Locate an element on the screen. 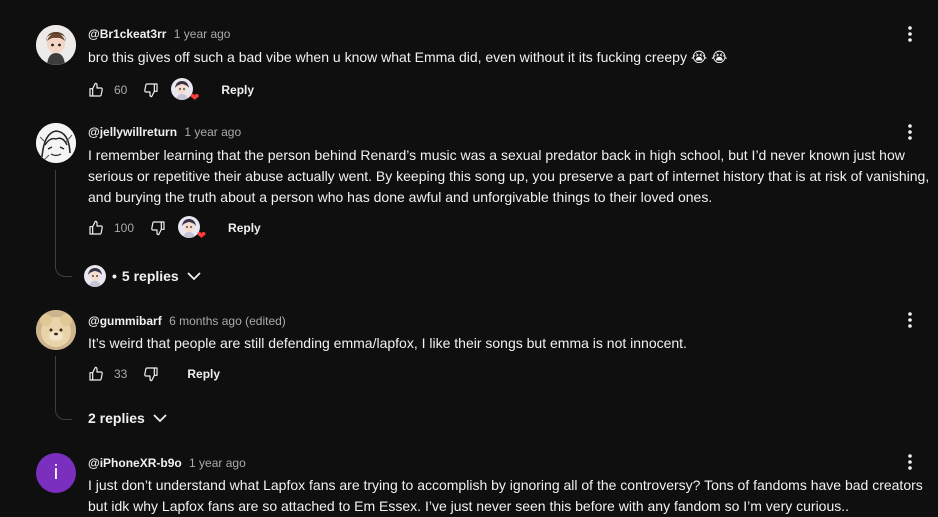 The height and width of the screenshot is (517, 938). replies-count-label: 5 replies is located at coordinates (150, 276).